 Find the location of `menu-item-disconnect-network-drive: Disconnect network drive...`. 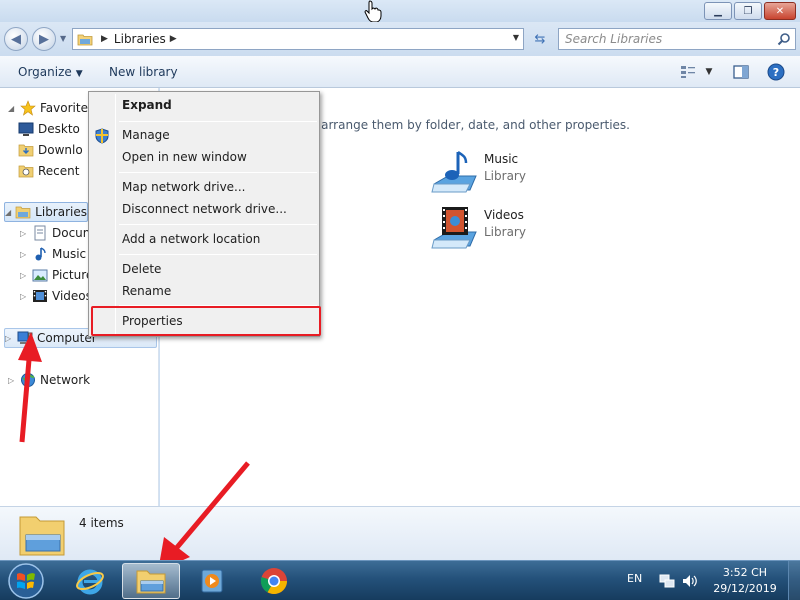

menu-item-disconnect-network-drive: Disconnect network drive... is located at coordinates (204, 209).